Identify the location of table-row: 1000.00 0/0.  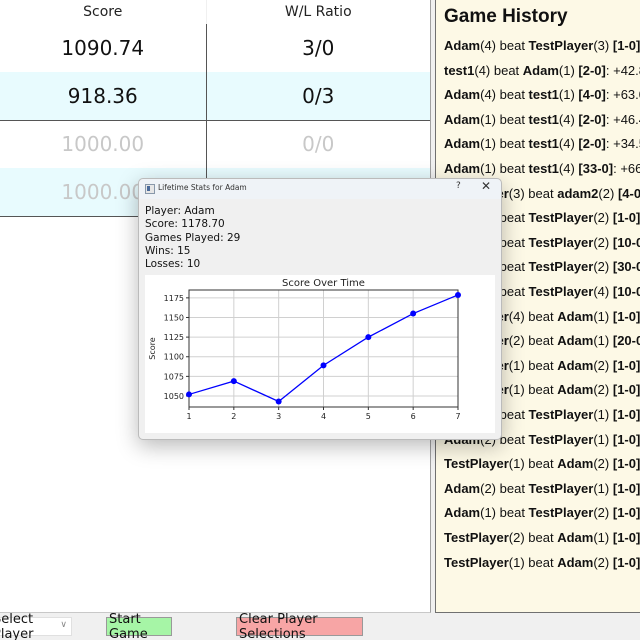
(215, 144).